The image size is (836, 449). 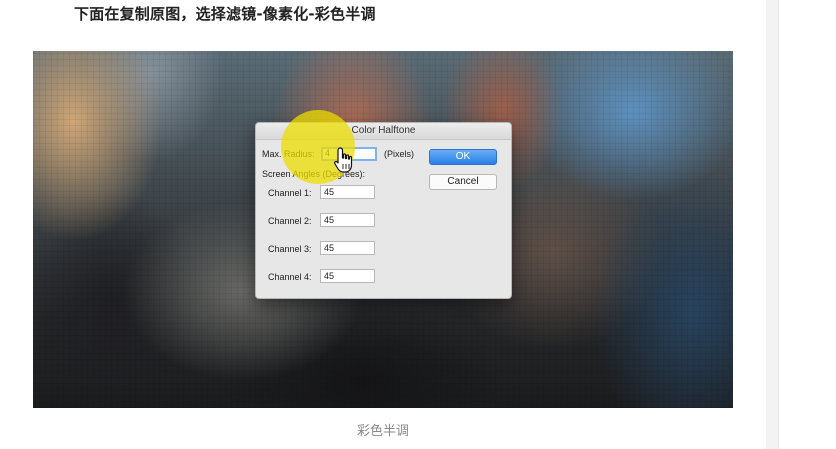 I want to click on pixels-unit-label: (Pixels), so click(x=399, y=154).